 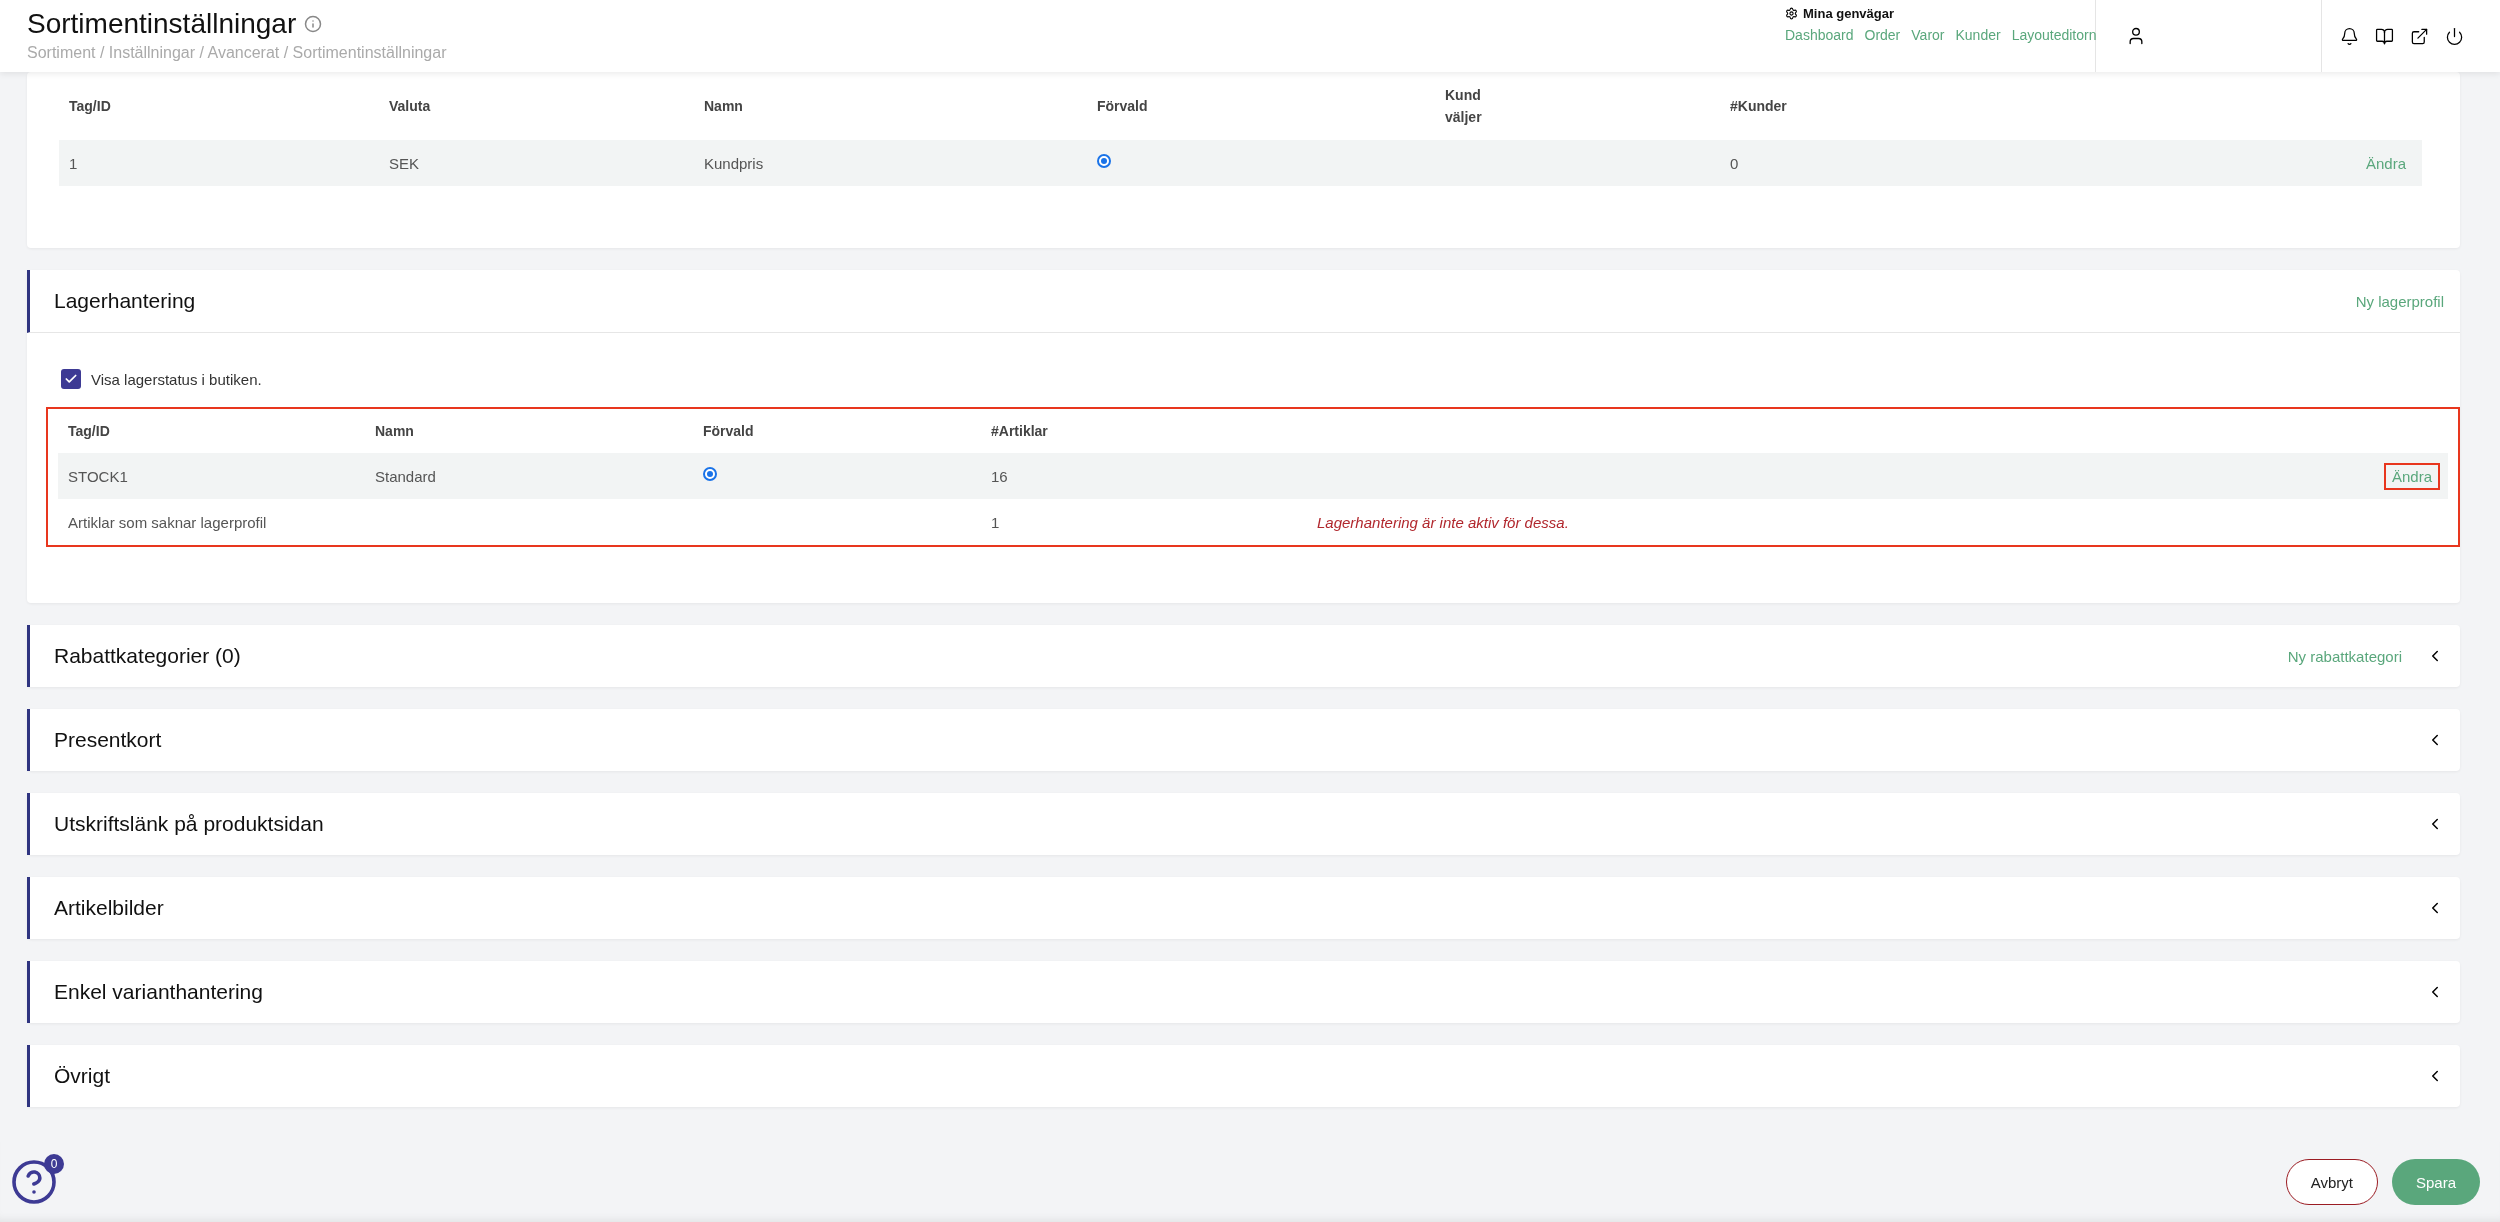 I want to click on table-cell-text: Kundpris, so click(x=734, y=163).